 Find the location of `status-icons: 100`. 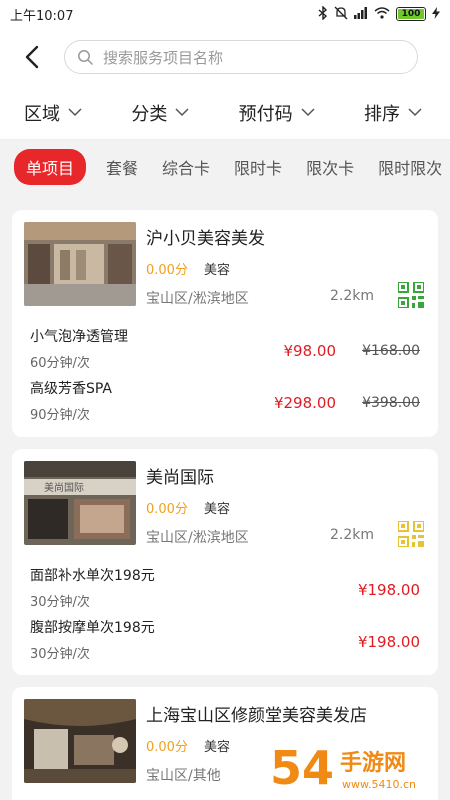

status-icons: 100 is located at coordinates (379, 13).